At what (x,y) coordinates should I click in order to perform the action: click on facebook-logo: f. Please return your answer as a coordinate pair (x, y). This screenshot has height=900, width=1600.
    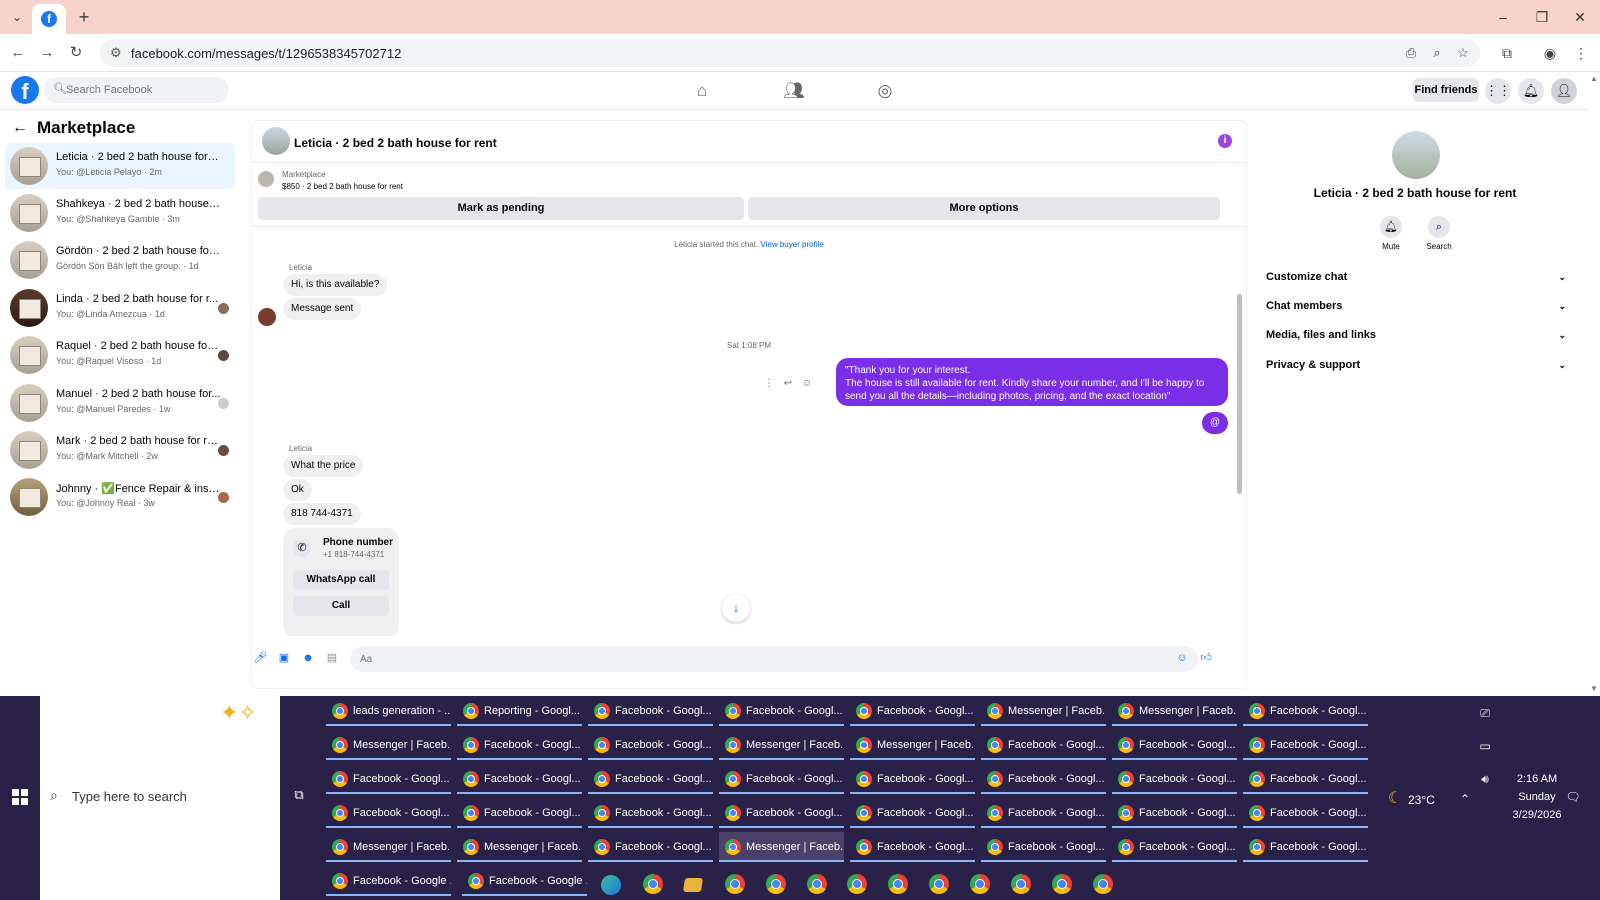
    Looking at the image, I should click on (25, 90).